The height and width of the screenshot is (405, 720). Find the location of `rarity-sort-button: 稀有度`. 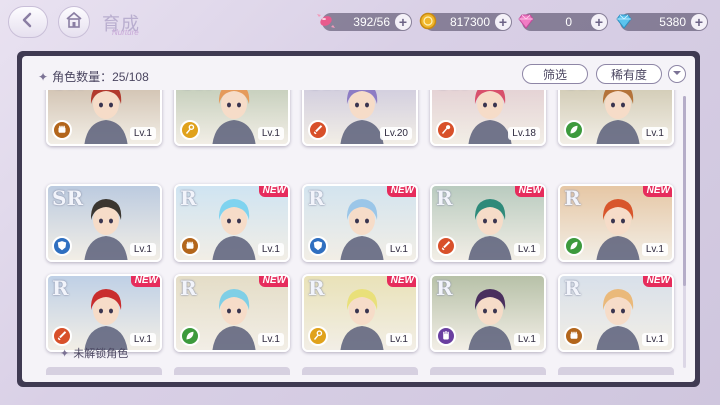

rarity-sort-button: 稀有度 is located at coordinates (629, 74).